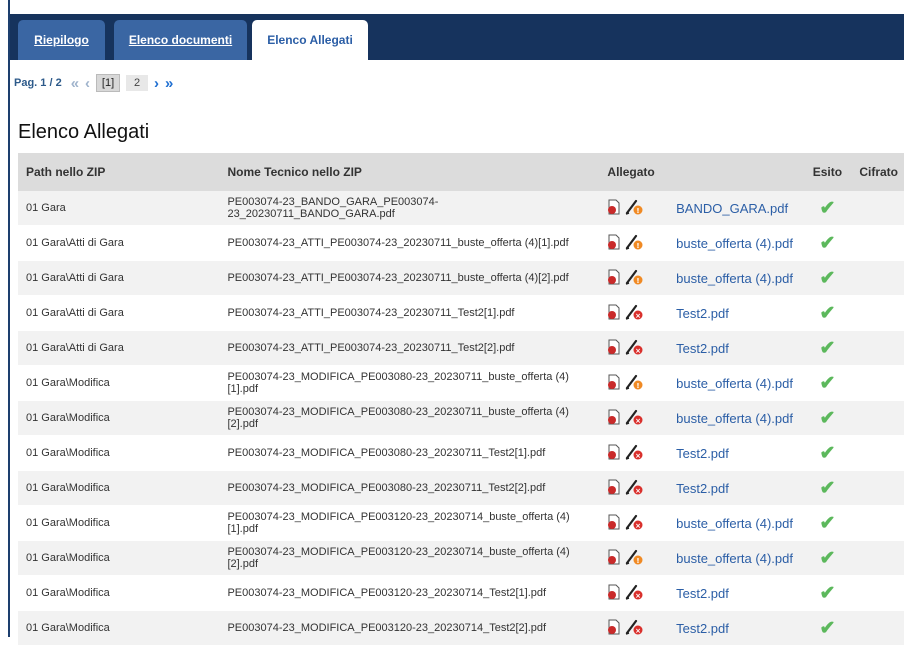 The image size is (904, 646). What do you see at coordinates (732, 208) in the screenshot?
I see `allegato-link: BANDO_GARA.pdf` at bounding box center [732, 208].